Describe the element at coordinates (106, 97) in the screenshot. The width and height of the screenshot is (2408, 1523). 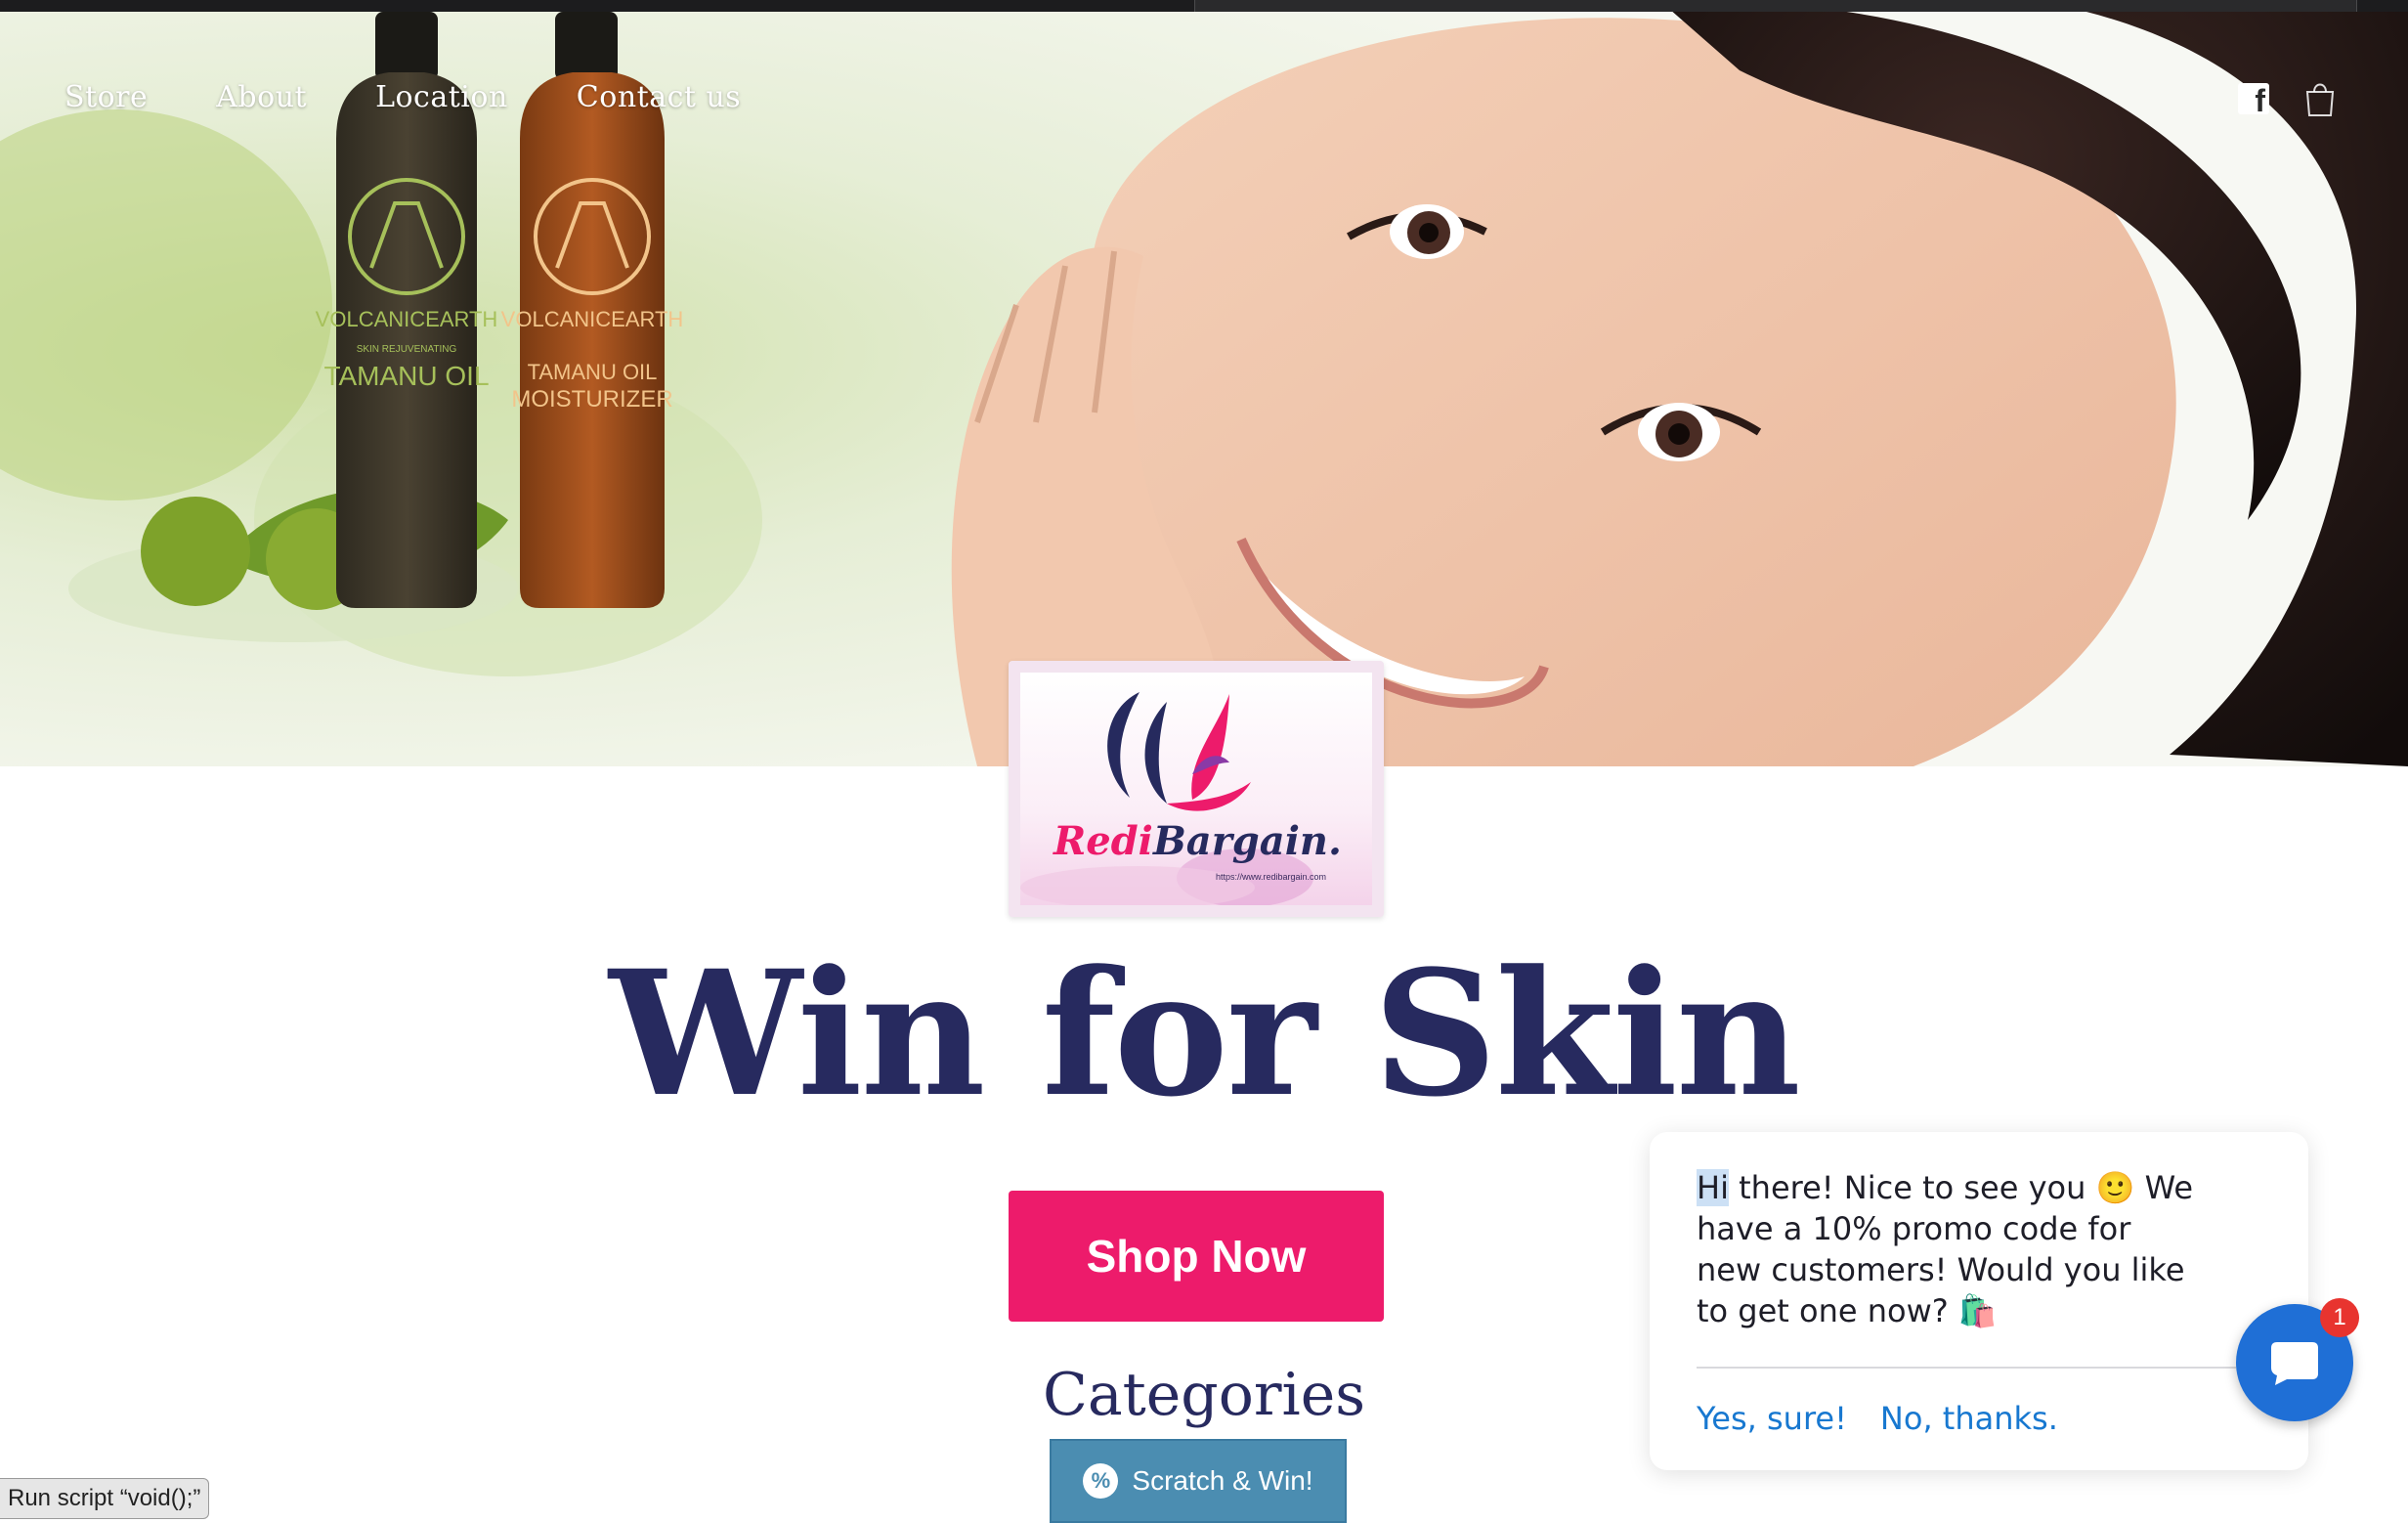
I see `nav-item-store: Store` at that location.